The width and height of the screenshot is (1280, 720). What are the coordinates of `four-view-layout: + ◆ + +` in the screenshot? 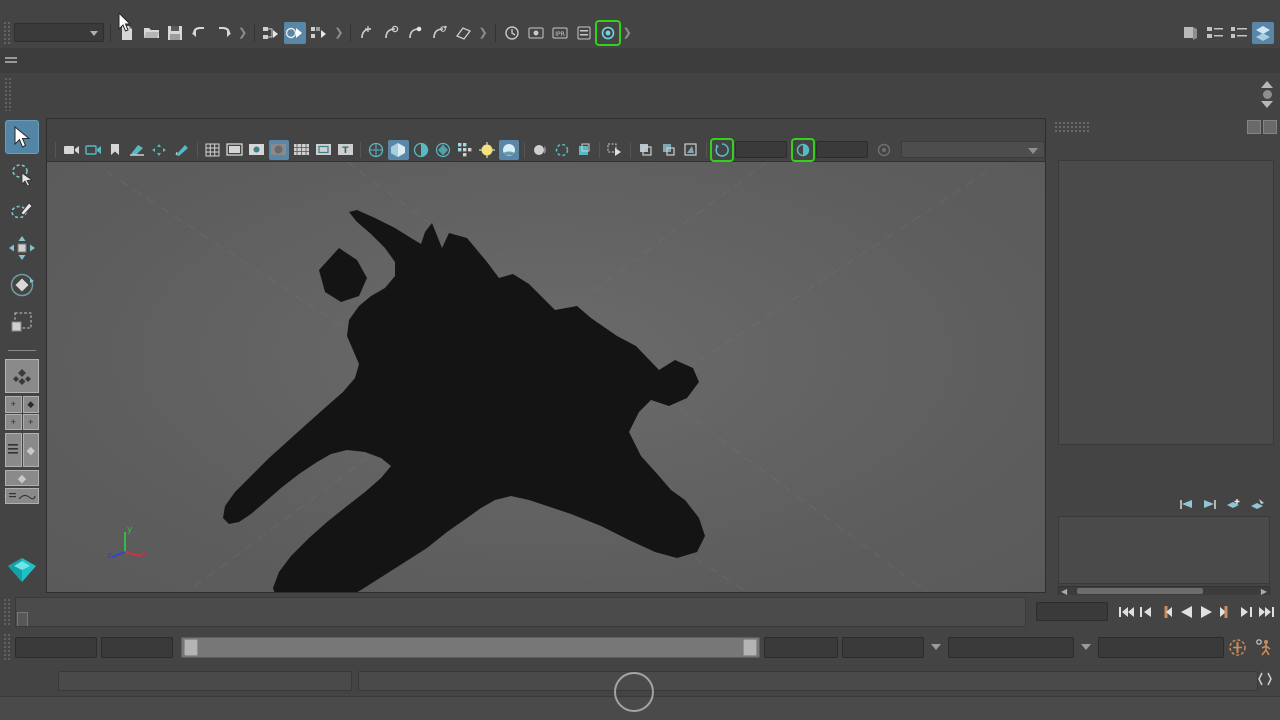 It's located at (22, 413).